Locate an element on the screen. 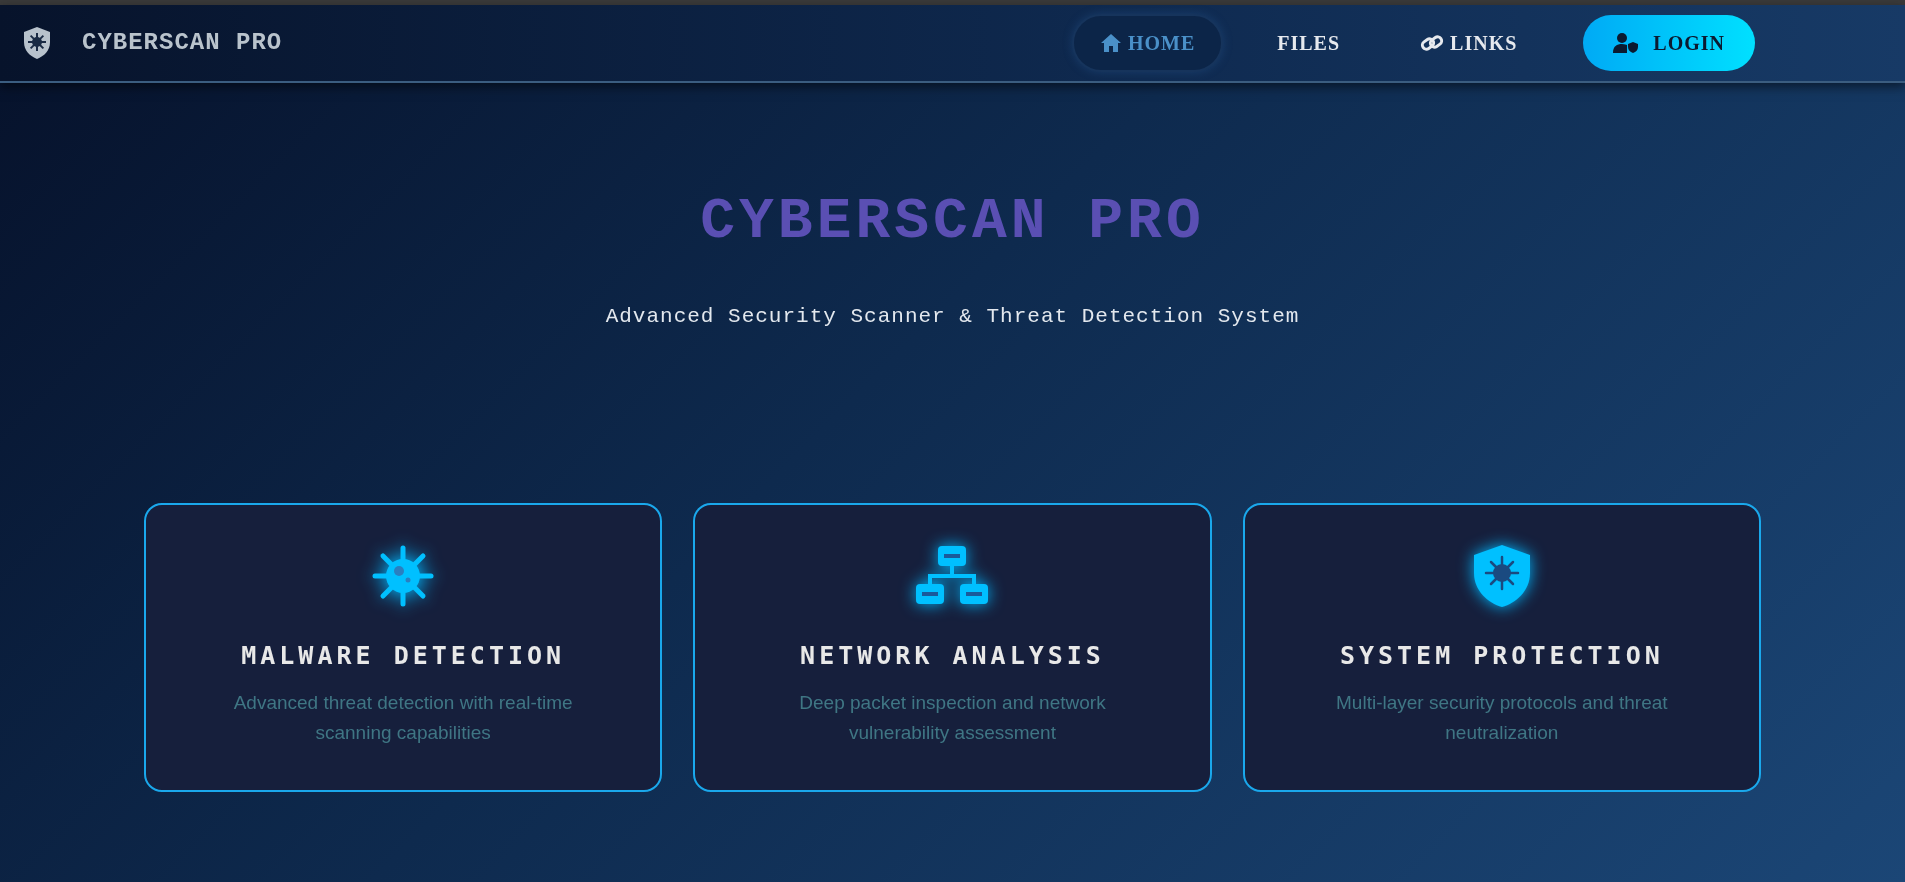 The image size is (1905, 882). nav-link: LINKS is located at coordinates (1469, 43).